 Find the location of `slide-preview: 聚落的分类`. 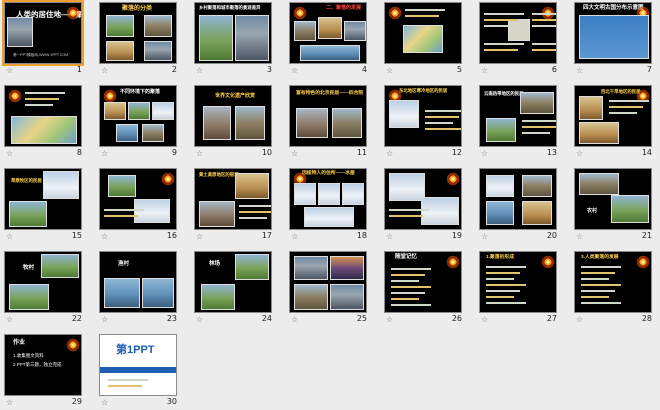

slide-preview: 聚落的分类 is located at coordinates (138, 33).